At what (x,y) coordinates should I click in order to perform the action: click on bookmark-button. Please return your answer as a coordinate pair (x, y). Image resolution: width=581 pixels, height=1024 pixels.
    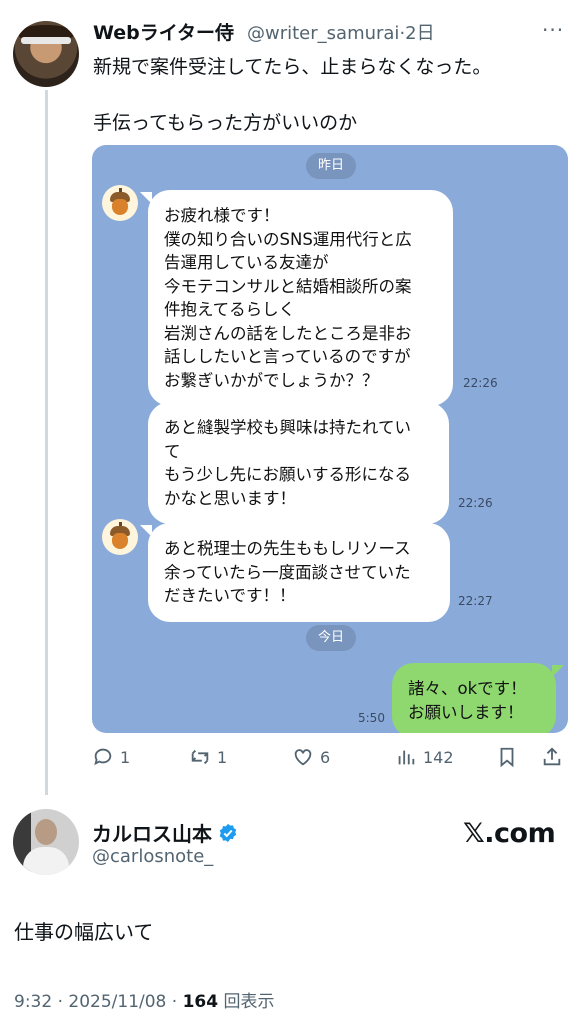
    Looking at the image, I should click on (510, 757).